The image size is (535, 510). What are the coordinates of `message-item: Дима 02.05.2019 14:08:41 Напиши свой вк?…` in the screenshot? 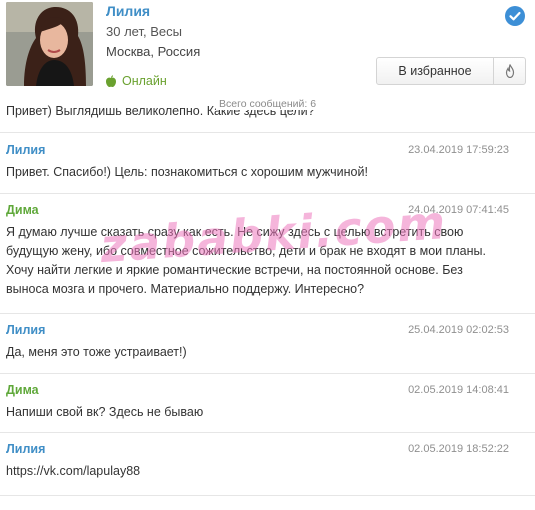 It's located at (267, 408).